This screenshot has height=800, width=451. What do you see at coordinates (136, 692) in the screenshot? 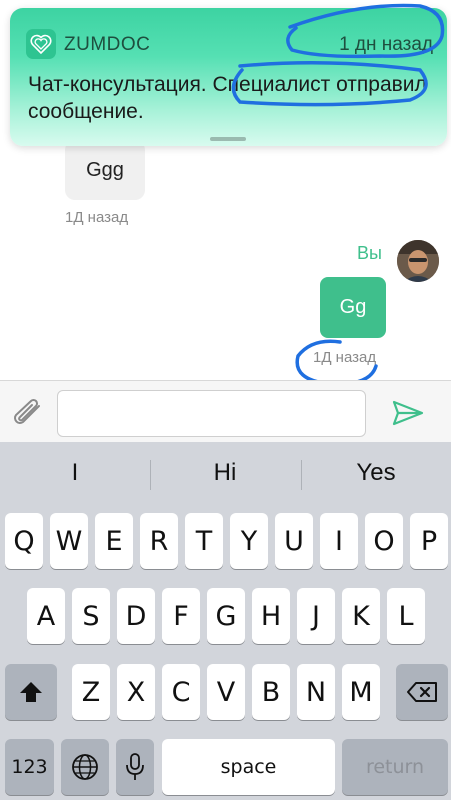
I see `key-x: X` at bounding box center [136, 692].